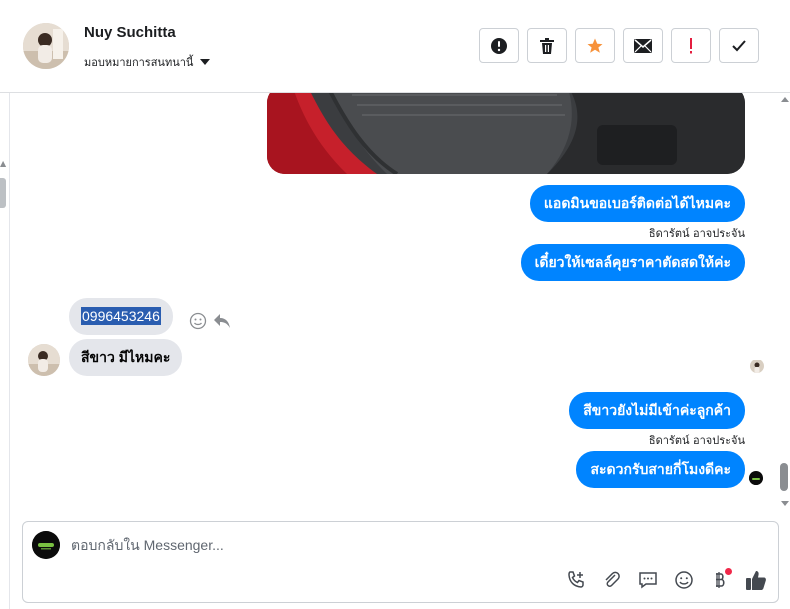  I want to click on incoming-message: 0996453246, so click(121, 316).